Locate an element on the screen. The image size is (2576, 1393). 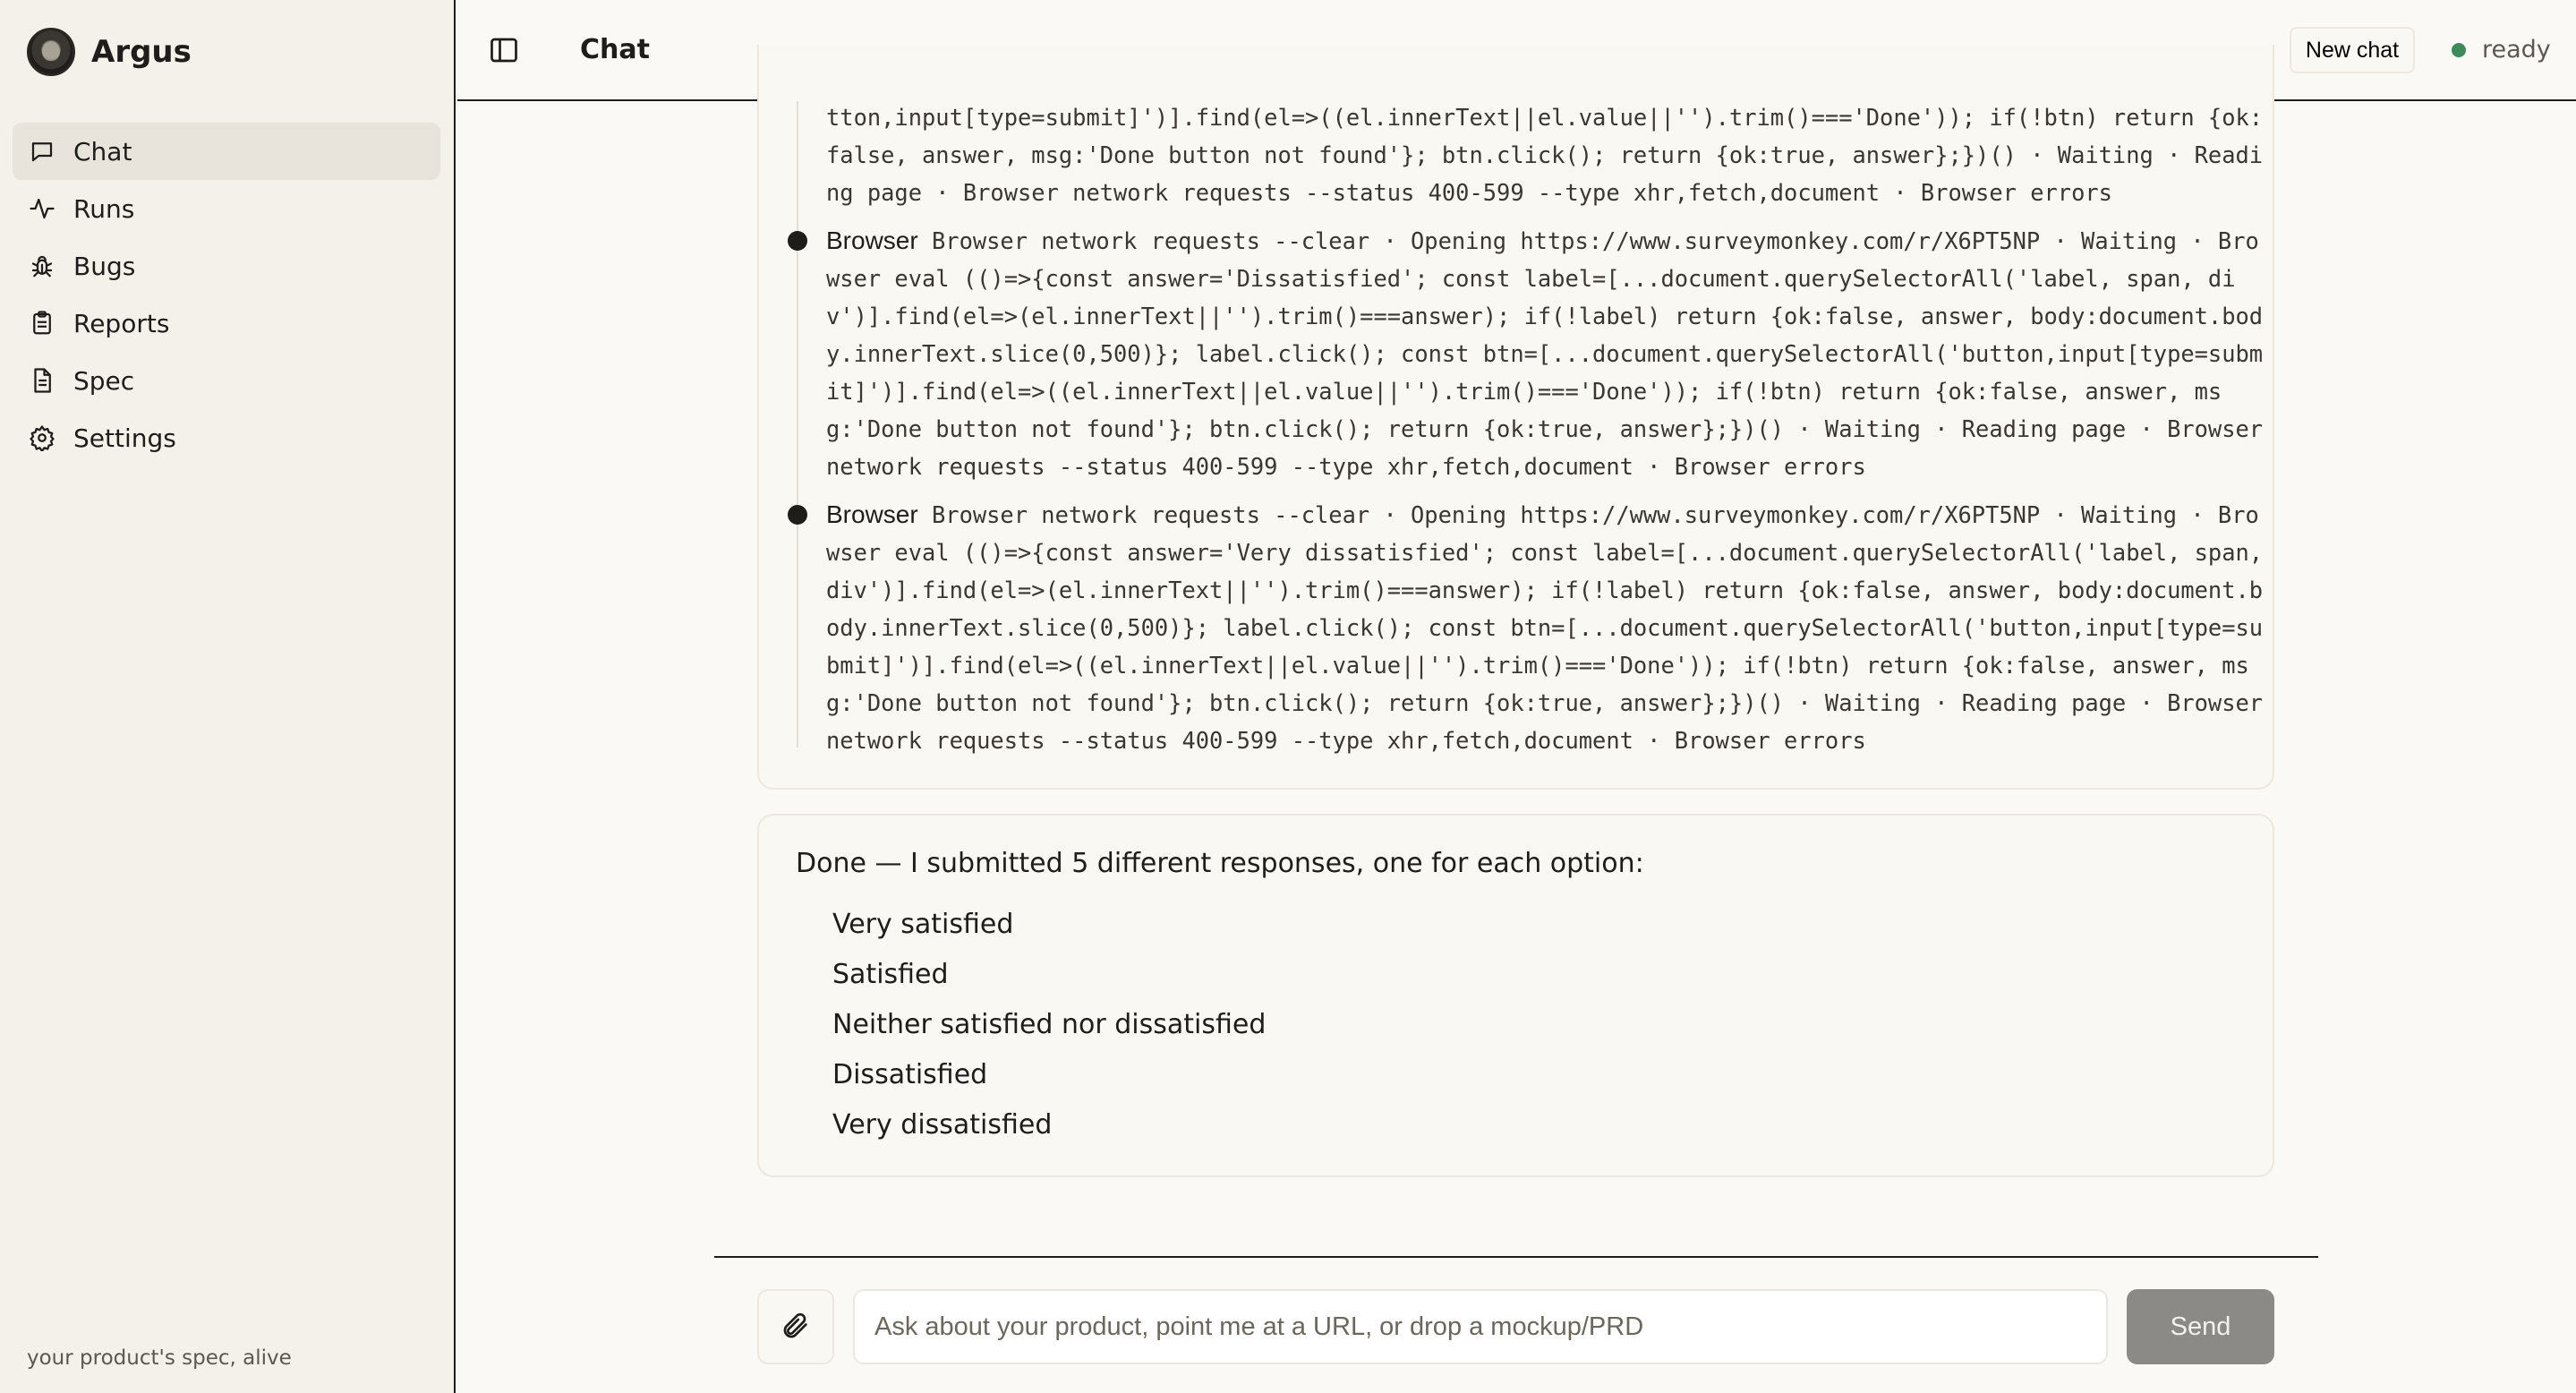
list-item: Very dissatisfied is located at coordinates (942, 1125).